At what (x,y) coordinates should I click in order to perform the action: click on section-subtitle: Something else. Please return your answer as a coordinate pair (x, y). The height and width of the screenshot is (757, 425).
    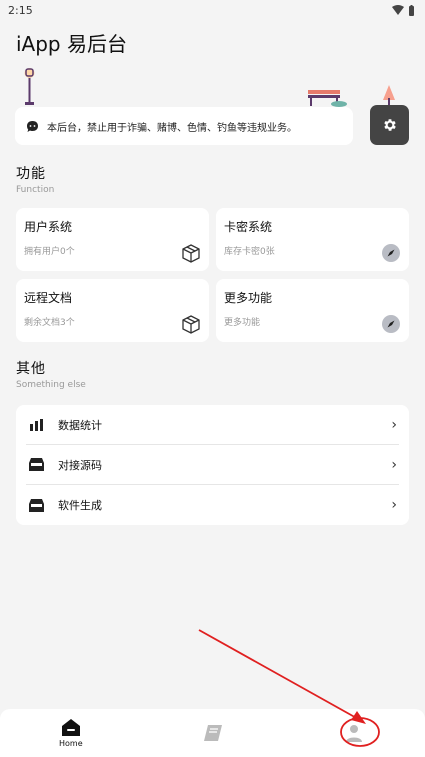
    Looking at the image, I should click on (51, 385).